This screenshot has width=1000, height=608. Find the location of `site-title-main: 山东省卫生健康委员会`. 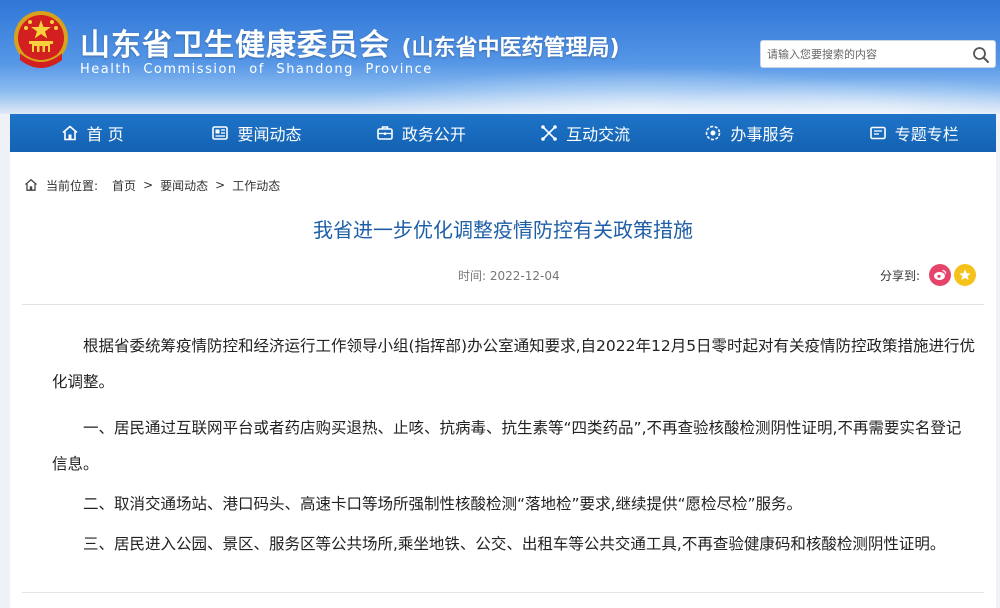

site-title-main: 山东省卫生健康委员会 is located at coordinates (235, 45).